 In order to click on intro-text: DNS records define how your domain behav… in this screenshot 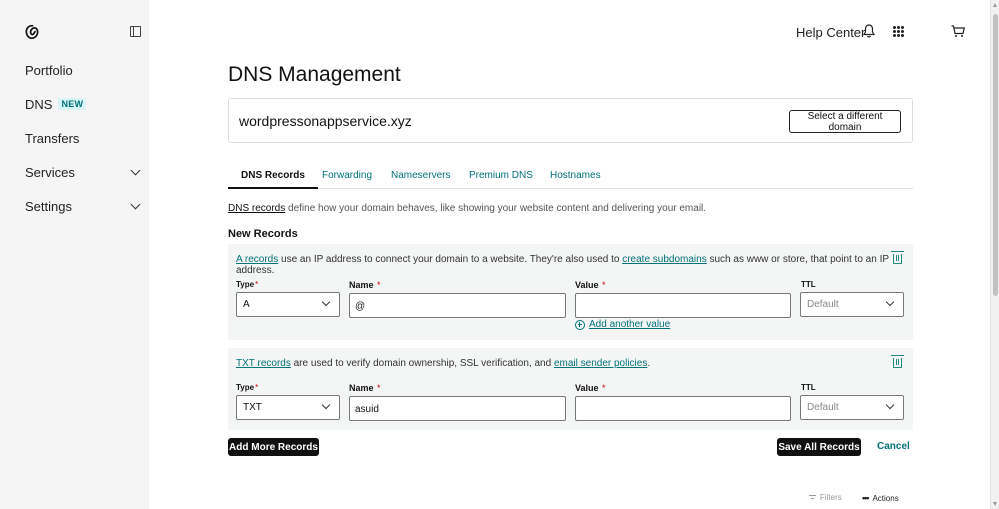, I will do `click(467, 208)`.